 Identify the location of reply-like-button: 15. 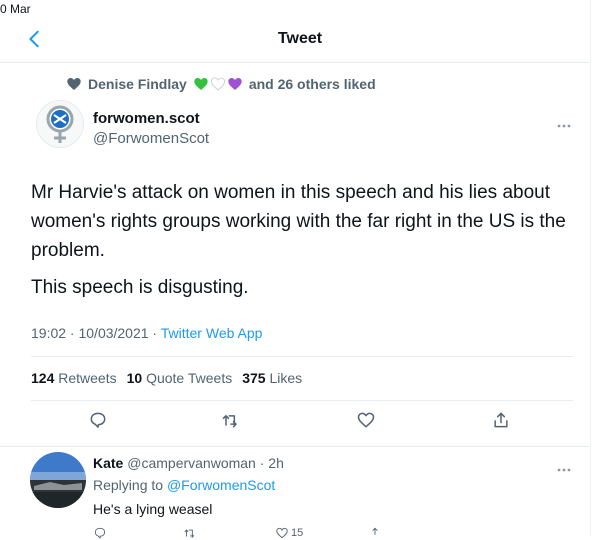
(289, 533).